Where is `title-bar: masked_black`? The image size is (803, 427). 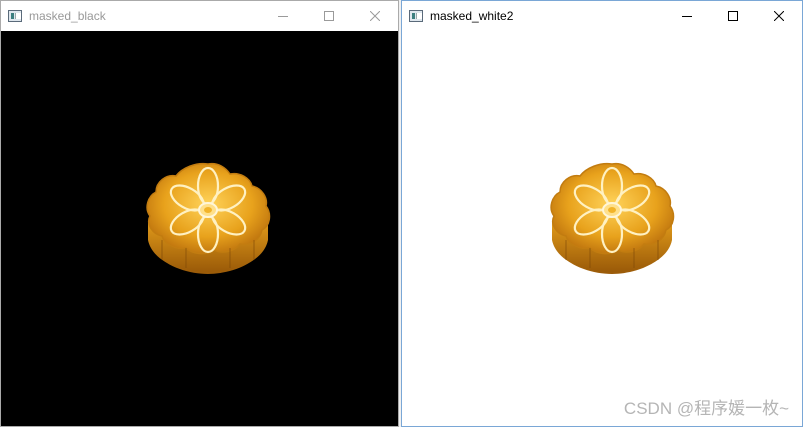 title-bar: masked_black is located at coordinates (199, 16).